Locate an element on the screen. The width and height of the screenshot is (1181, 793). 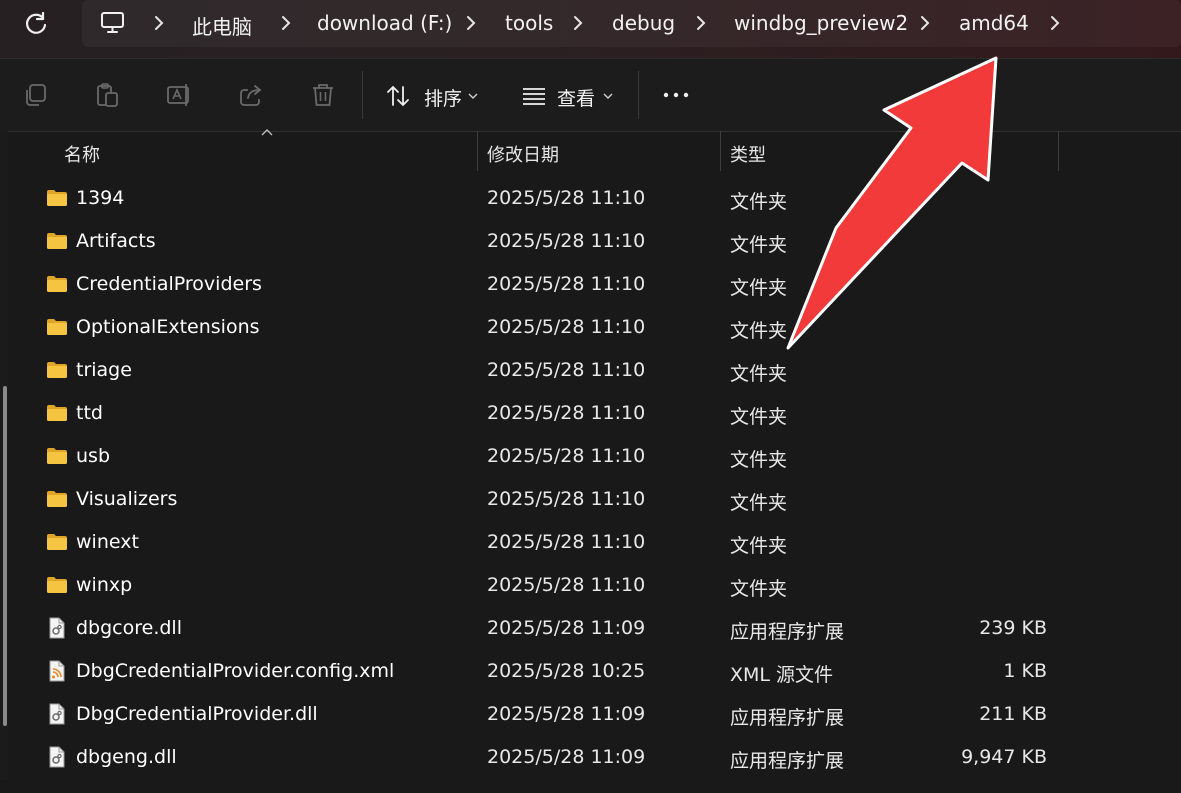
refresh-icon is located at coordinates (36, 24).